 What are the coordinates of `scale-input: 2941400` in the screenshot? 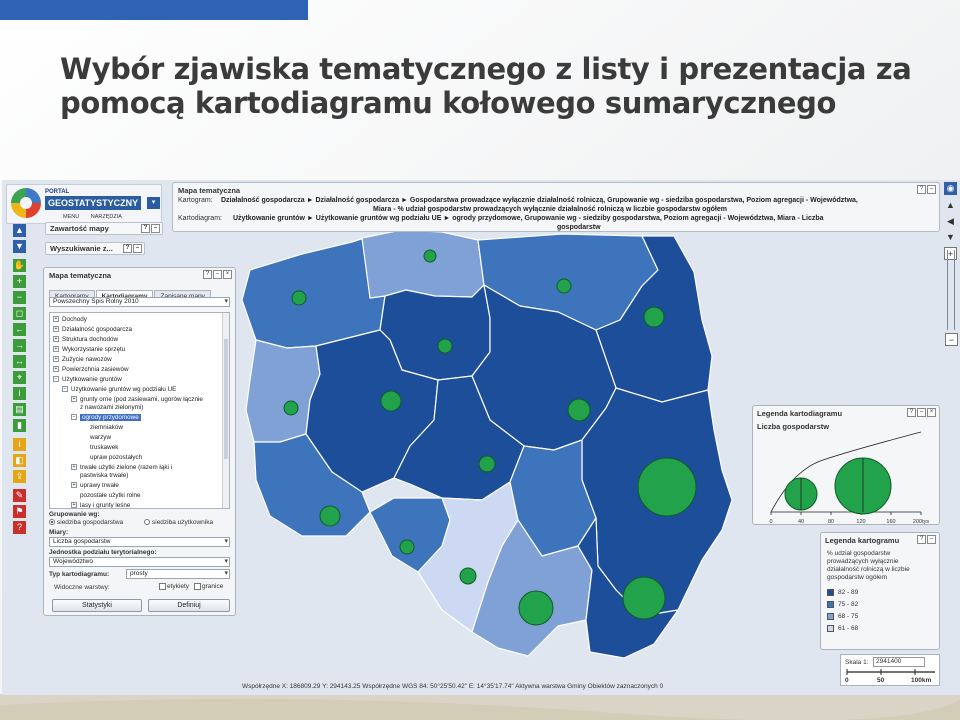 It's located at (899, 662).